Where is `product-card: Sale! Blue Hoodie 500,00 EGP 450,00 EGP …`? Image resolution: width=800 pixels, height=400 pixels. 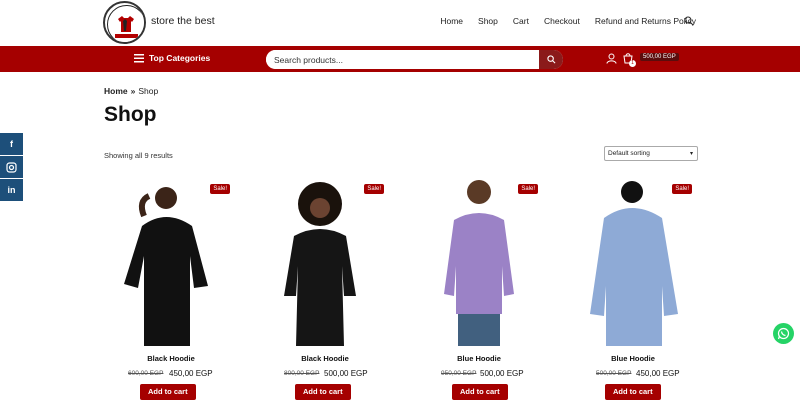
product-card: Sale! Blue Hoodie 500,00 EGP 450,00 EGP … is located at coordinates (633, 288).